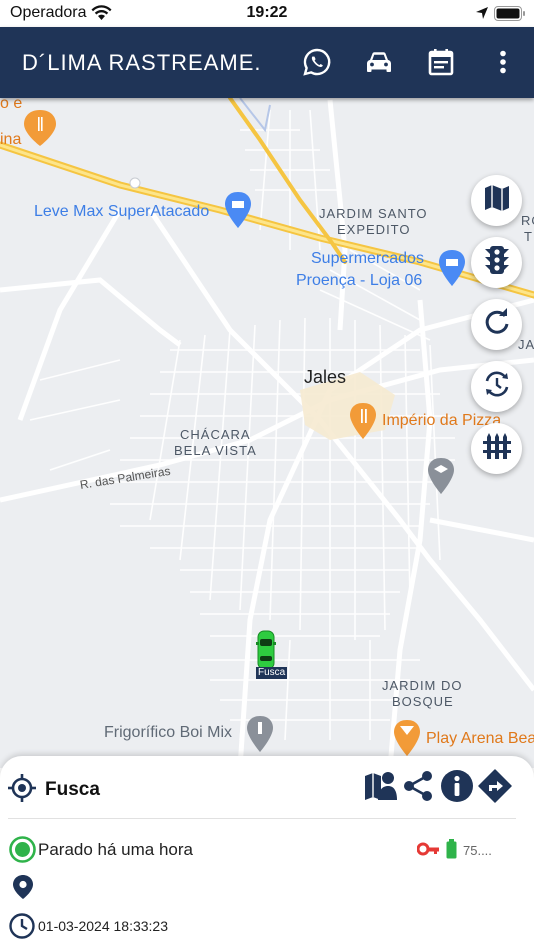 The image size is (534, 950). I want to click on battery-icon, so click(510, 16).